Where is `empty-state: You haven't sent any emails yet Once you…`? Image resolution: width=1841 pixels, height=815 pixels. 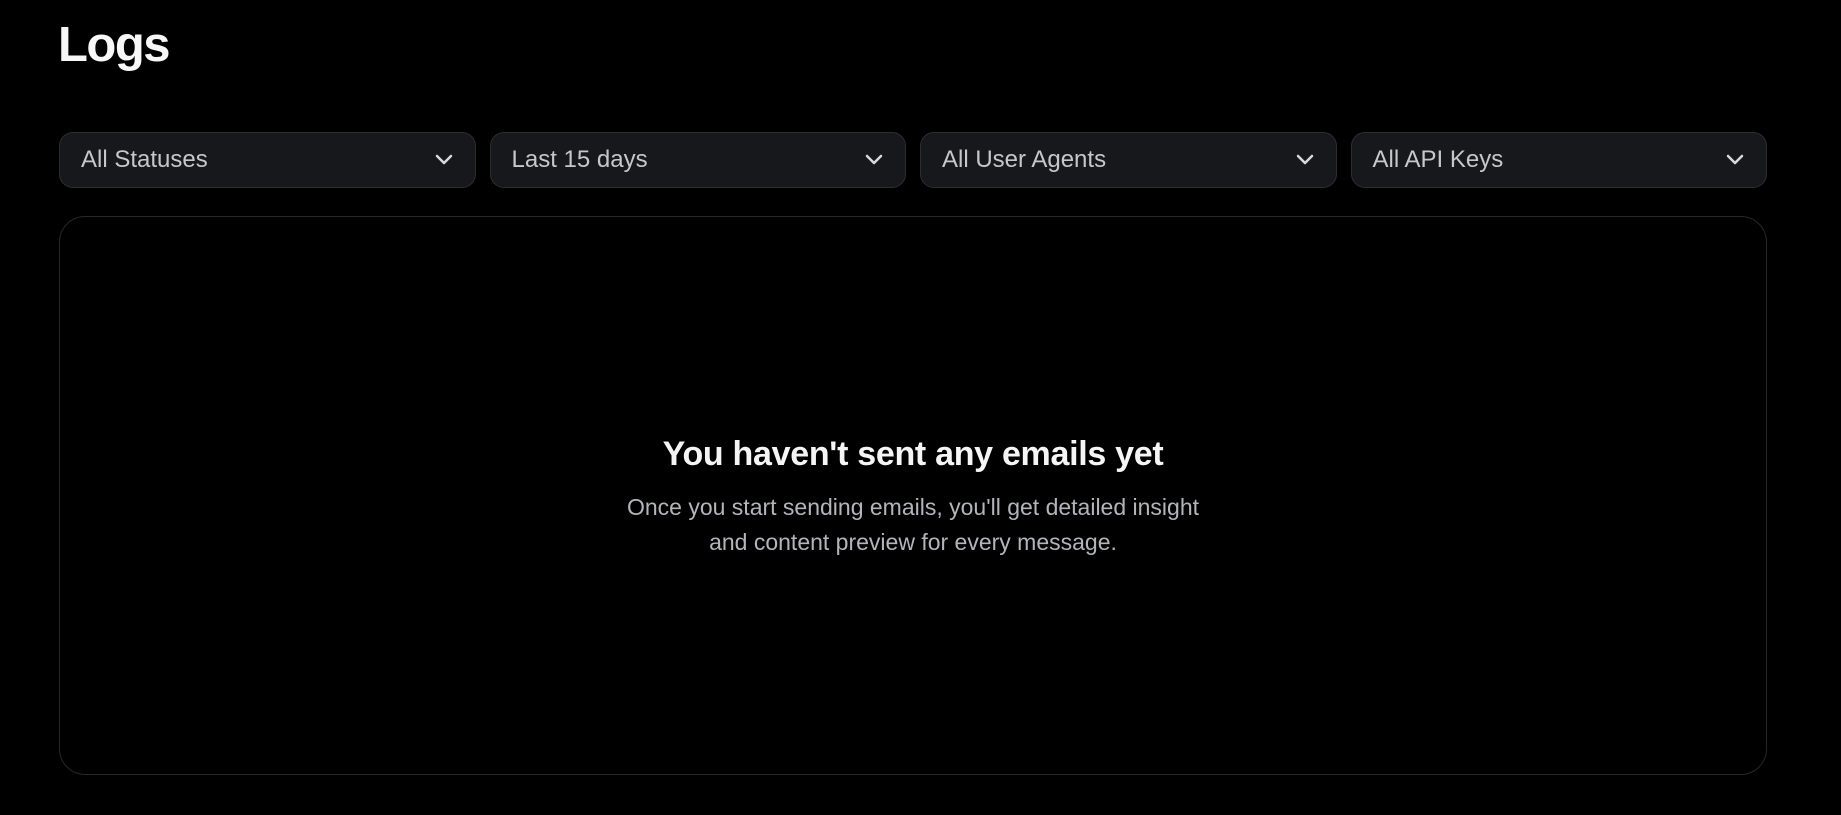 empty-state: You haven't sent any emails yet Once you… is located at coordinates (913, 496).